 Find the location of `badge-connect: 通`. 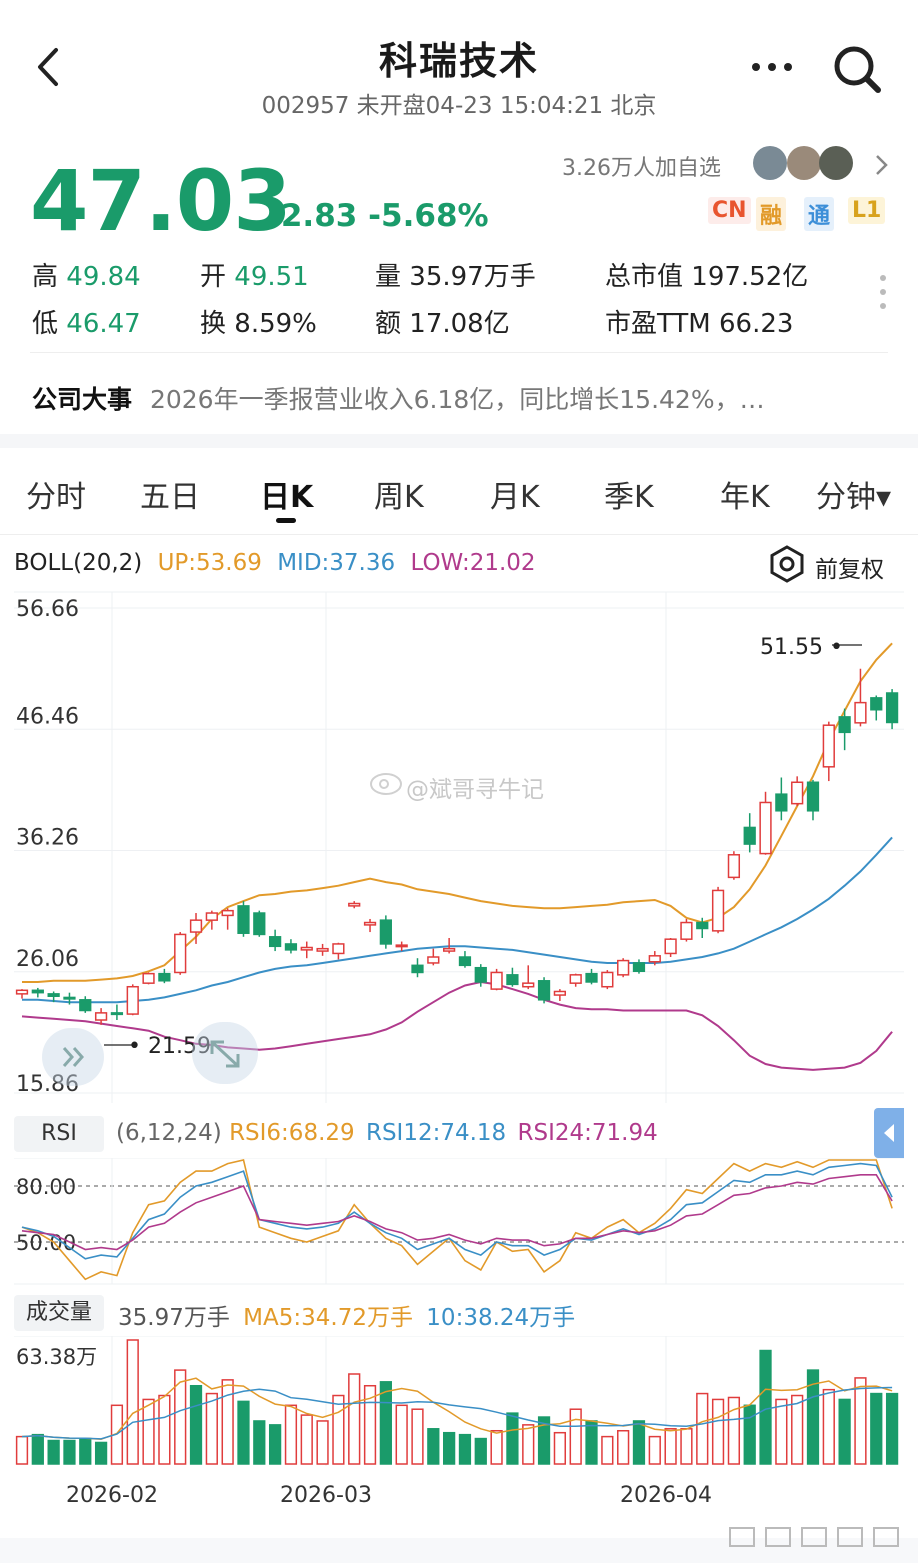

badge-connect: 通 is located at coordinates (819, 214).